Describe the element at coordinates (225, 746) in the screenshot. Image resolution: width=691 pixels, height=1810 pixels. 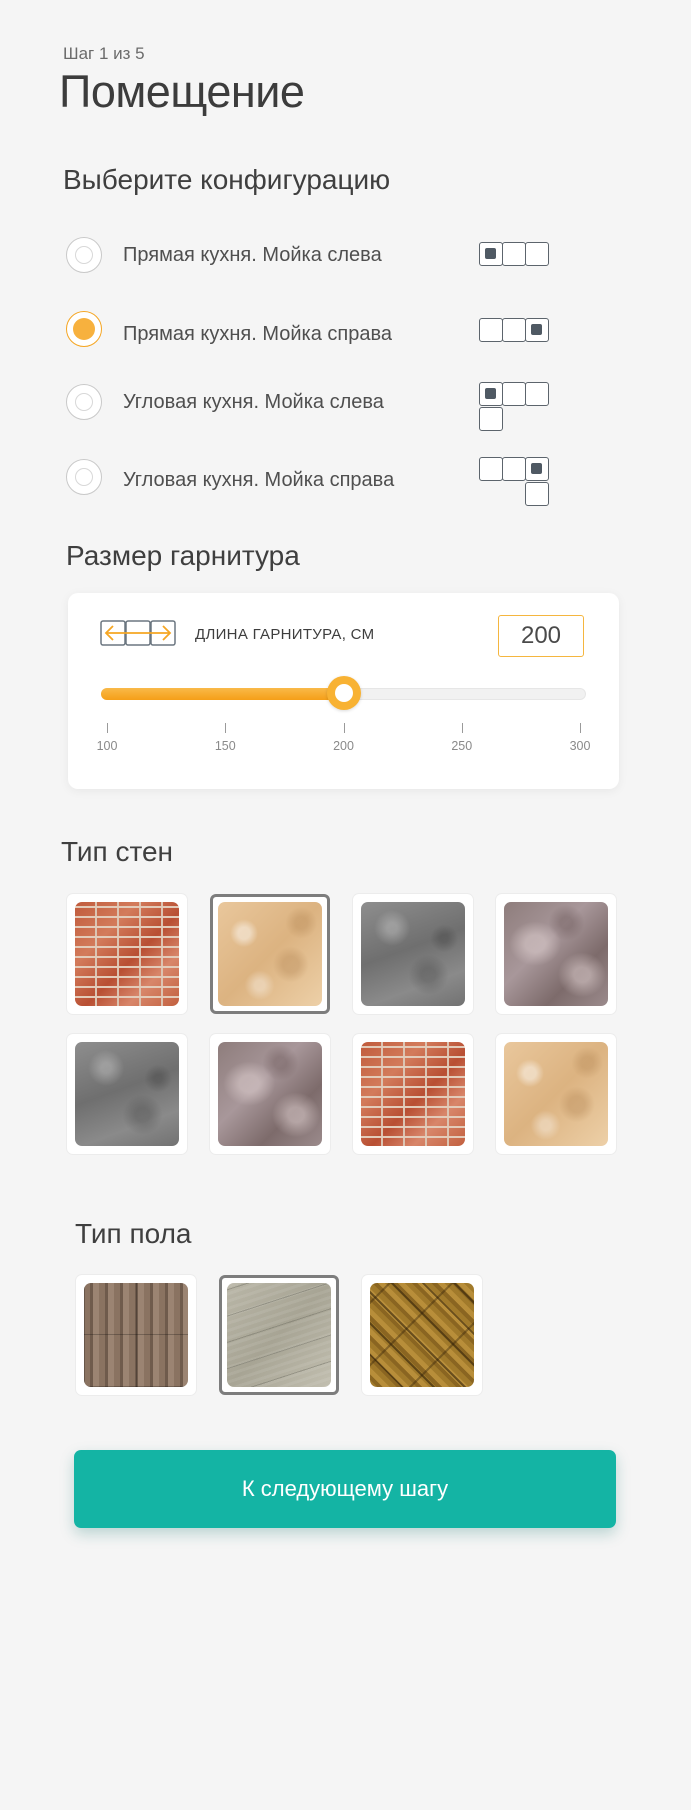
I see `scale-tick-label: 150` at that location.